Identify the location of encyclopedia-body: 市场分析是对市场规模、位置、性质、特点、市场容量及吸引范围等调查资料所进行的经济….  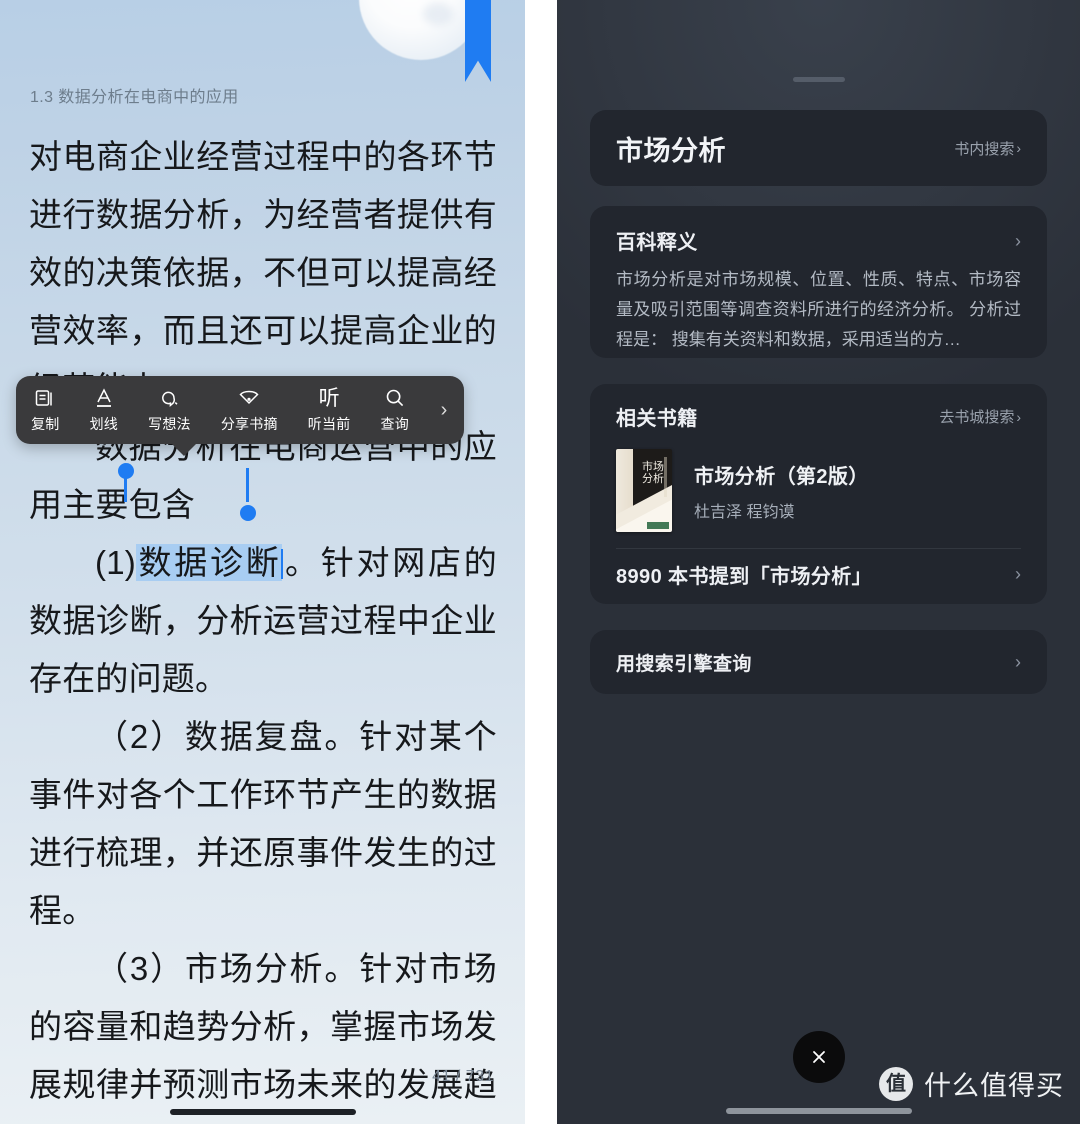
(818, 309).